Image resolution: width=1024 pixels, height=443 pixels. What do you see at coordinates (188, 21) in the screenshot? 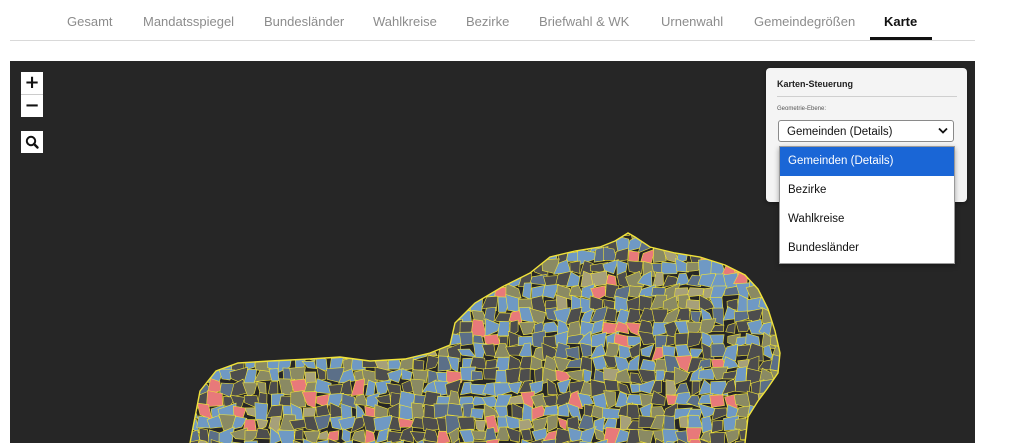
I see `tab-mandatsspiegel: Mandatsspiegel` at bounding box center [188, 21].